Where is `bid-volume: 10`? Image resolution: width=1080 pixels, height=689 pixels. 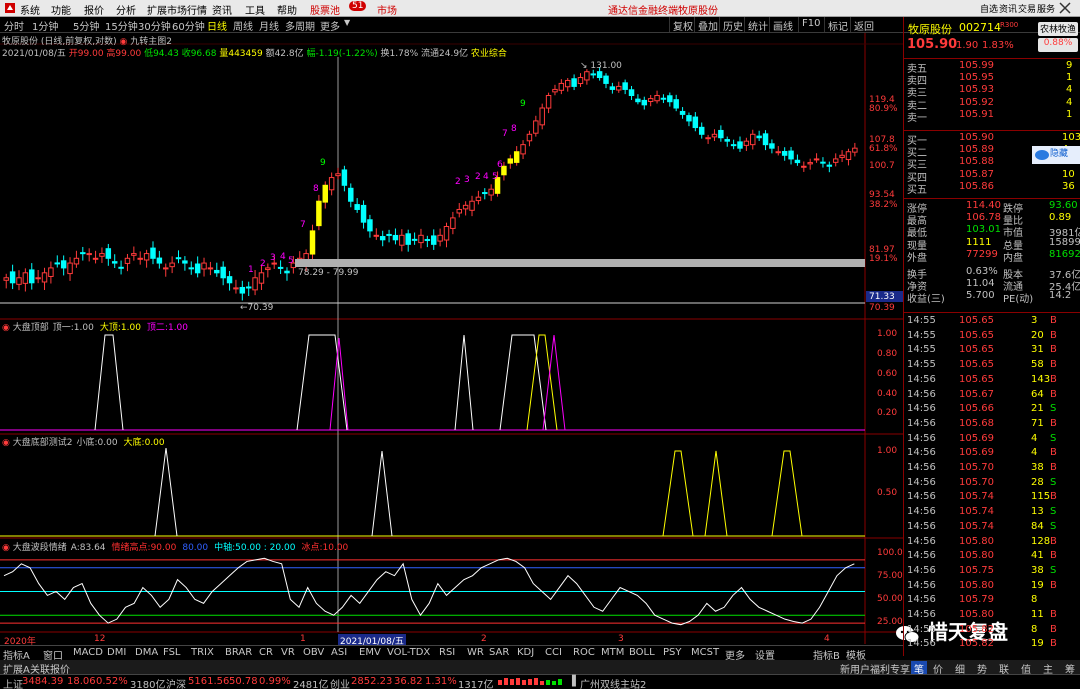
bid-volume: 10 is located at coordinates (1068, 174).